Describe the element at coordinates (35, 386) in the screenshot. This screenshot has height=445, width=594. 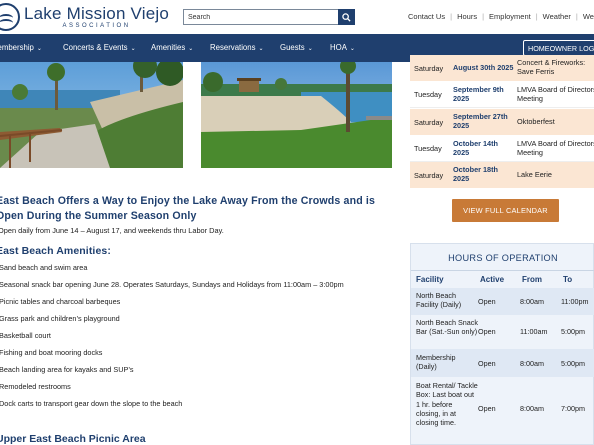
I see `amenity-item: Remodeled restrooms` at that location.